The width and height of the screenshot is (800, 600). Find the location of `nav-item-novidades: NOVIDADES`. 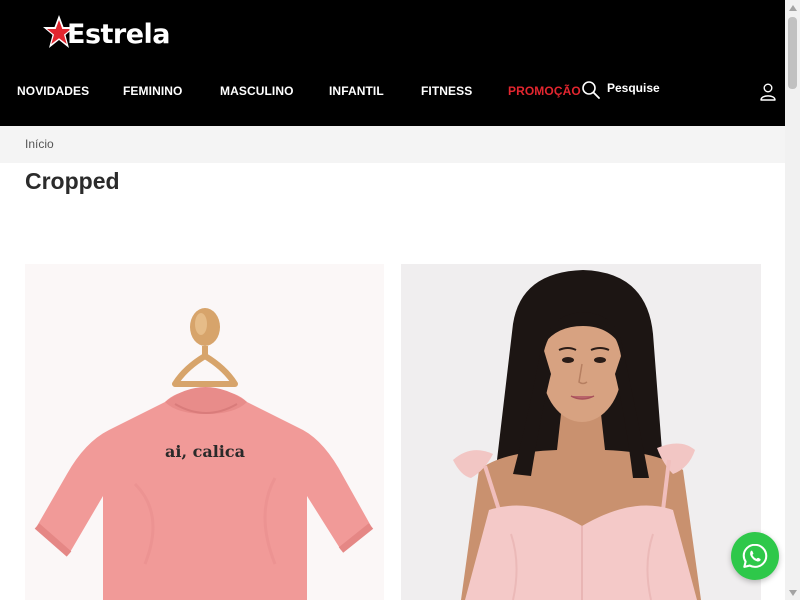

nav-item-novidades: NOVIDADES is located at coordinates (53, 91).